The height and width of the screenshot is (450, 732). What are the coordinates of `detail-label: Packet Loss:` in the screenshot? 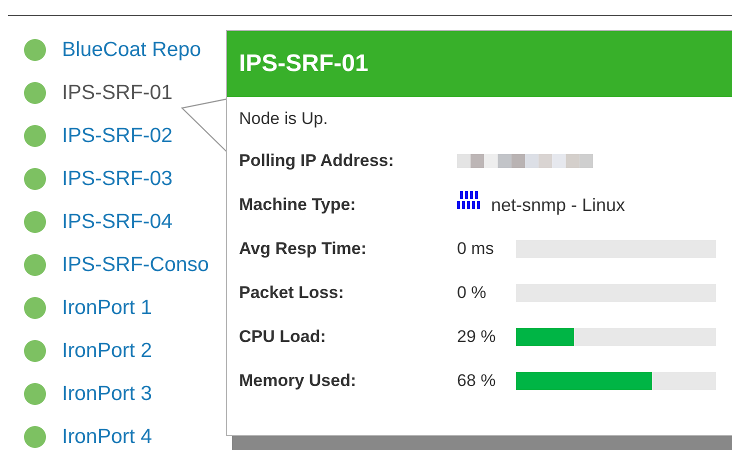 It's located at (292, 293).